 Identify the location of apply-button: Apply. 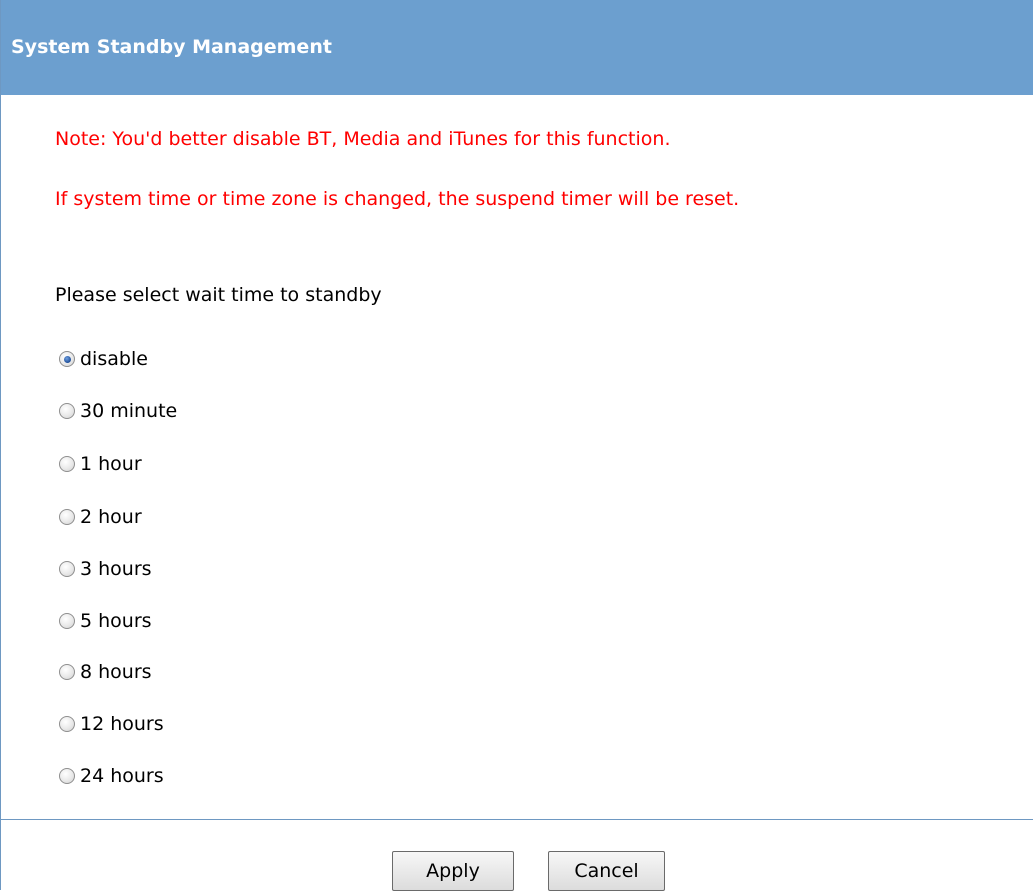
(453, 871).